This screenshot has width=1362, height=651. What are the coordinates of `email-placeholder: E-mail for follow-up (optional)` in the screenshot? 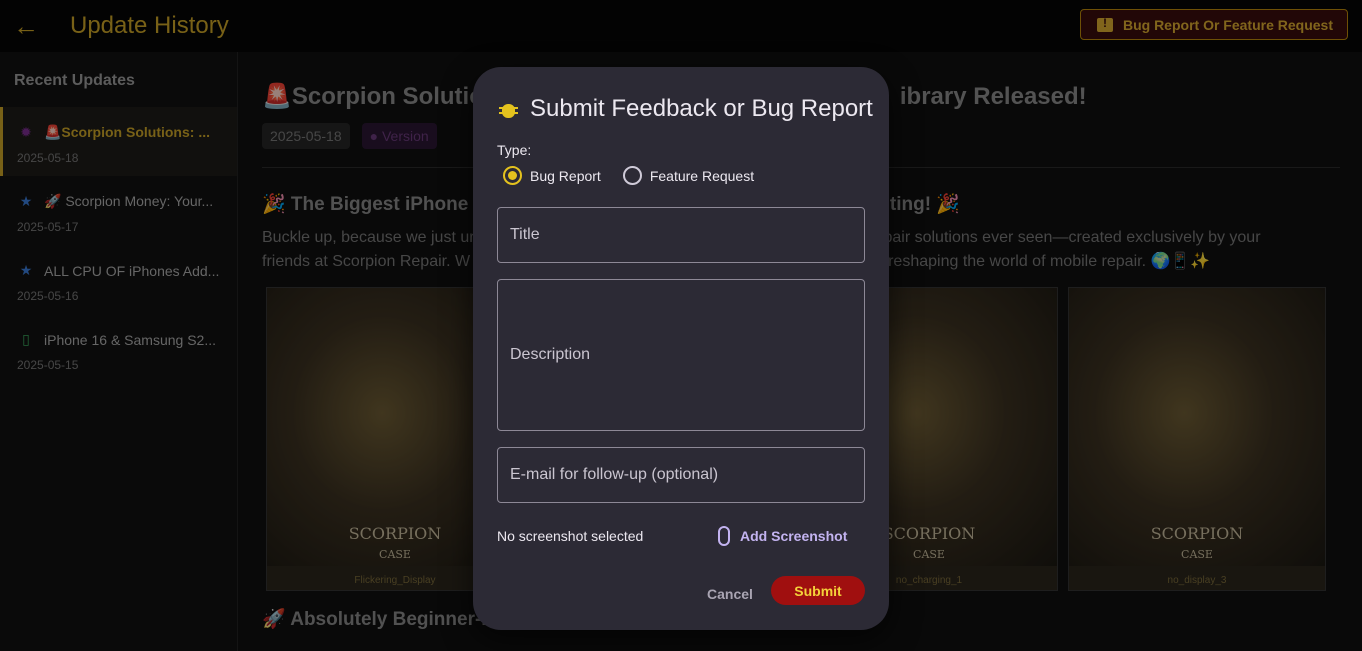 It's located at (614, 474).